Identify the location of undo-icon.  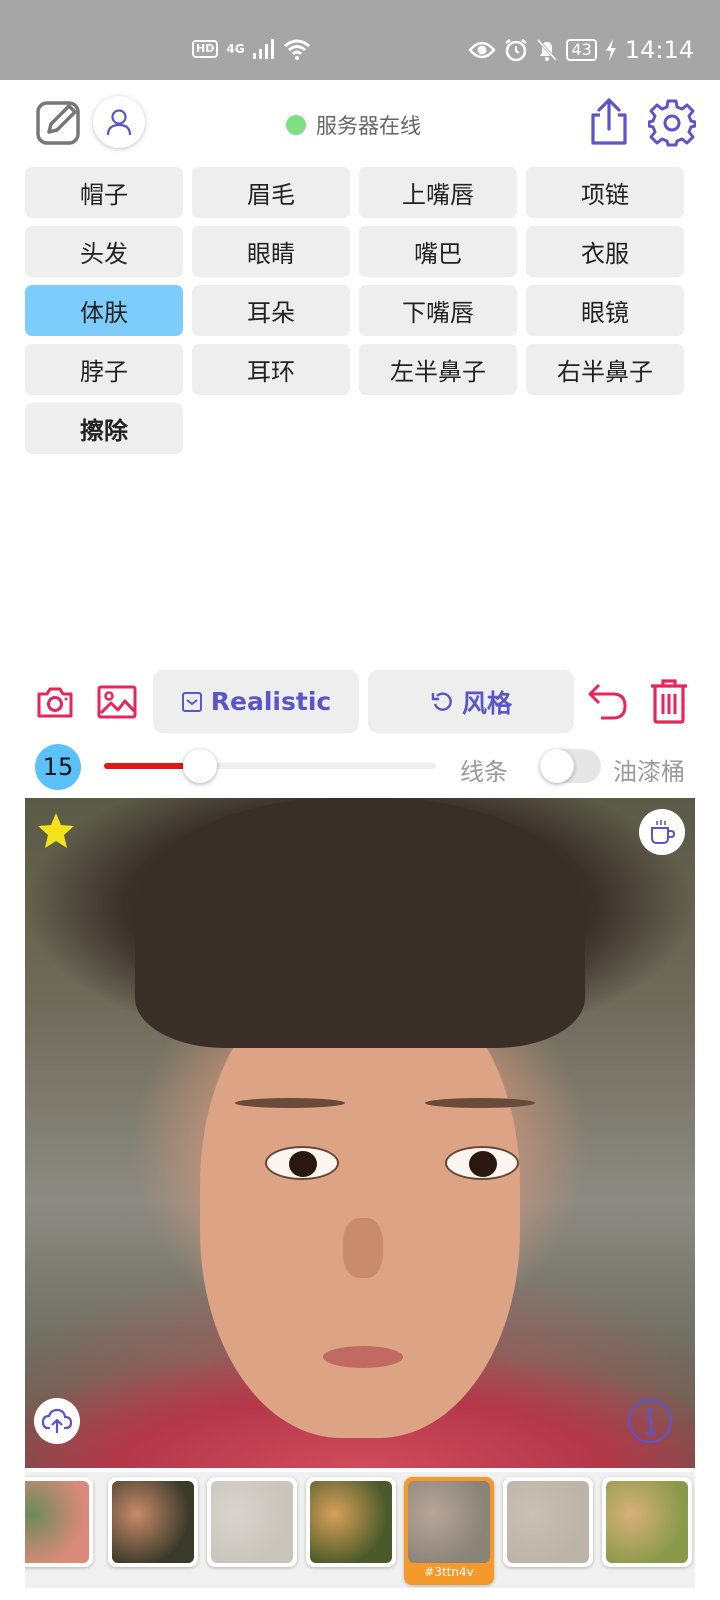
(607, 701).